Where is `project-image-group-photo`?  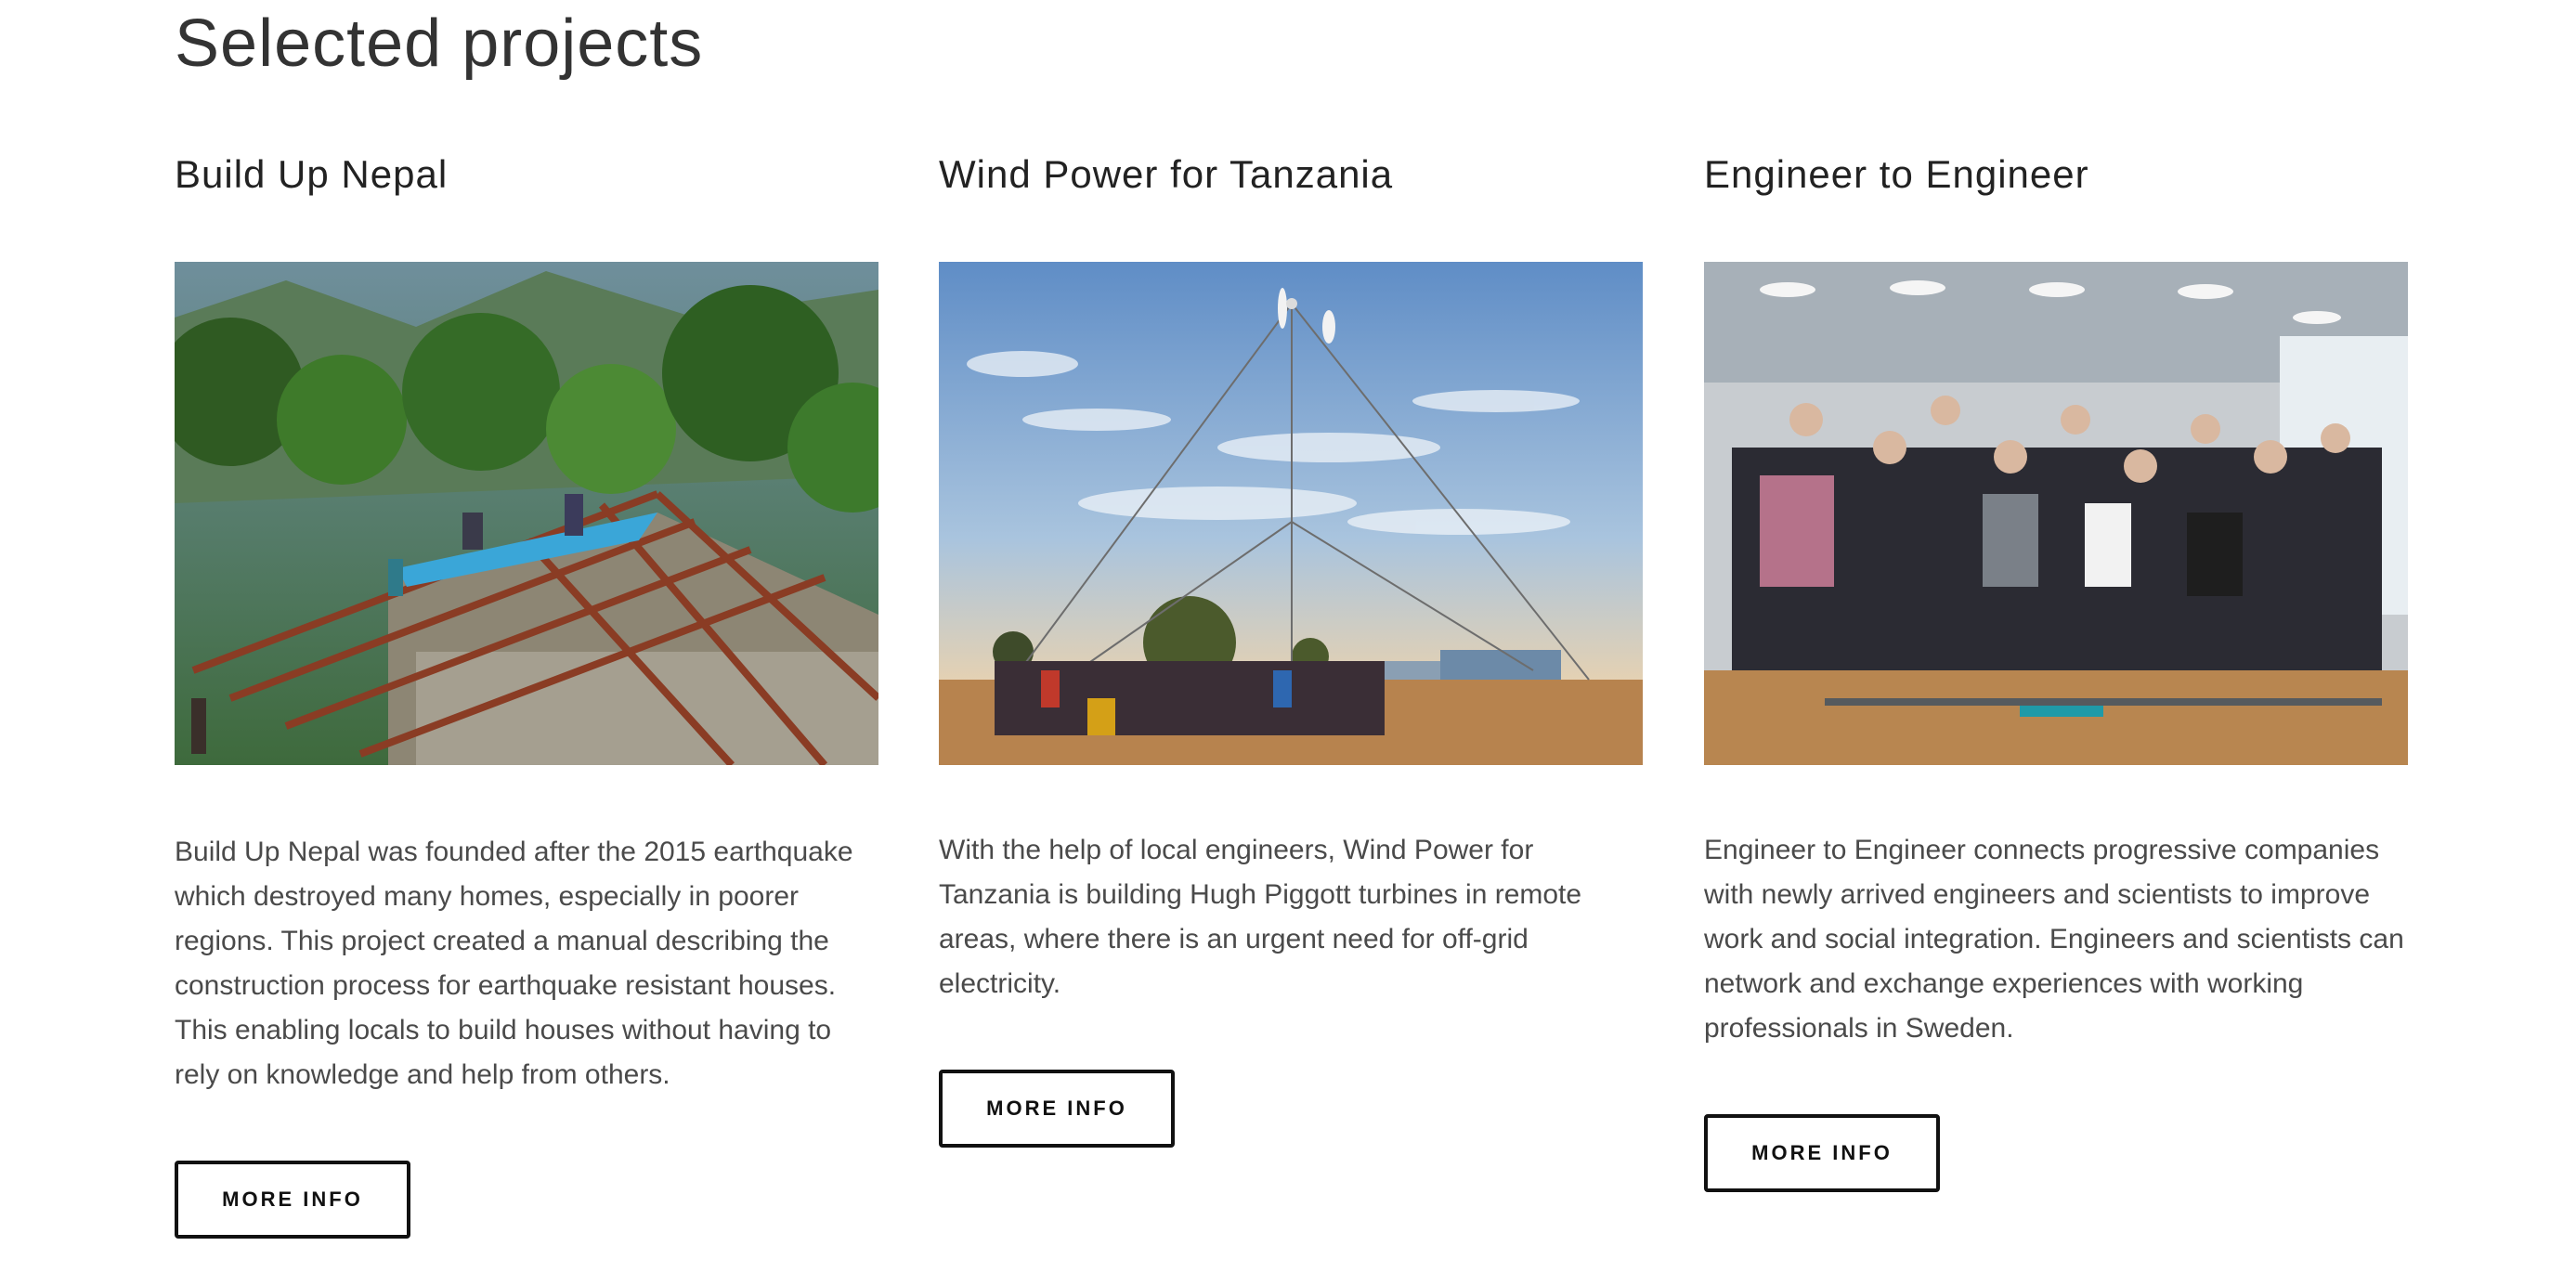 project-image-group-photo is located at coordinates (2056, 513).